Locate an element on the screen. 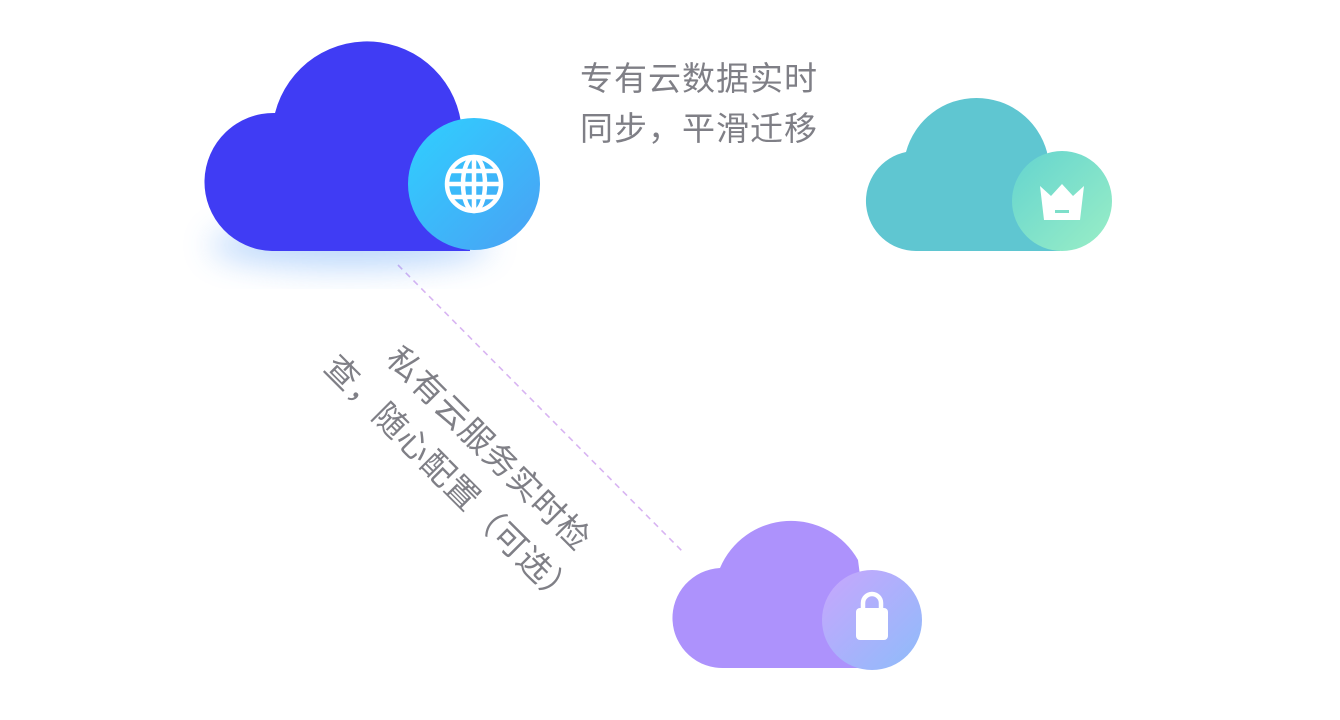 This screenshot has width=1340, height=720. sync-caption-line2: 同步，平滑迁移 is located at coordinates (699, 128).